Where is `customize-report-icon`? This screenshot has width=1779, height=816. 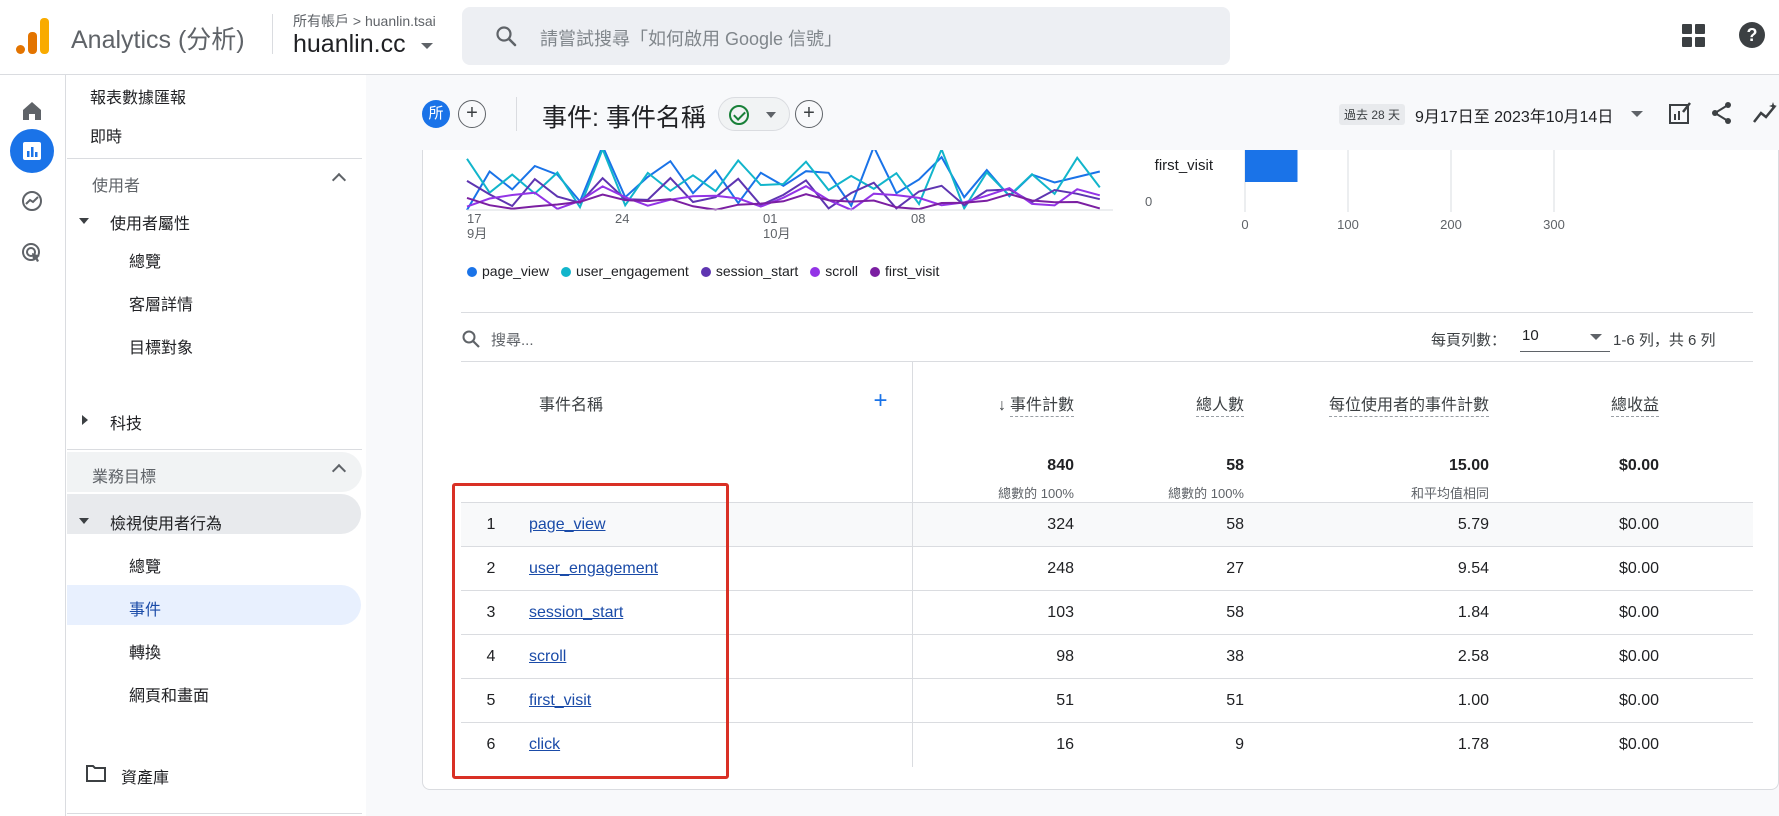 customize-report-icon is located at coordinates (1680, 113).